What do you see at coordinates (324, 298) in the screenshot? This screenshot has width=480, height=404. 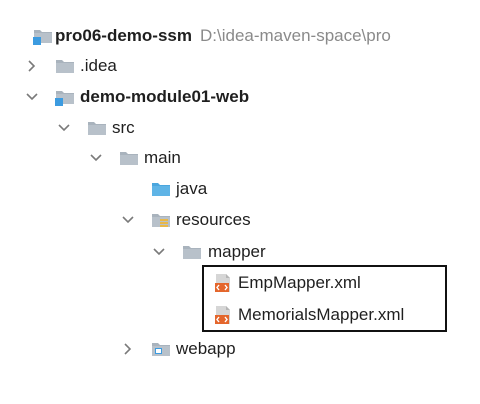 I see `highlight-box` at bounding box center [324, 298].